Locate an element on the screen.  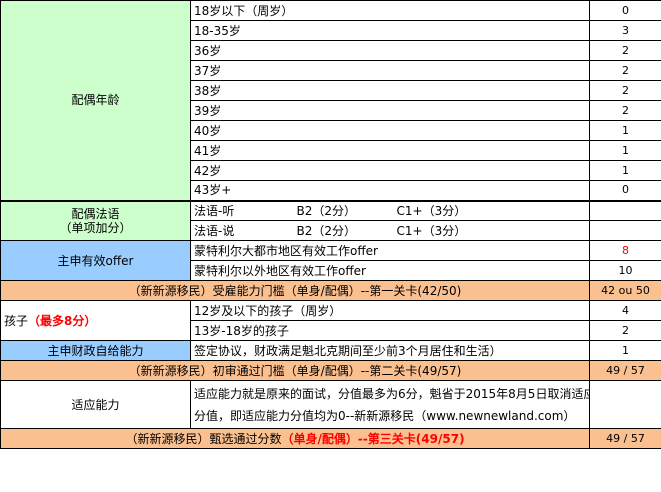
gate3-score: 49 / 57 is located at coordinates (625, 438).